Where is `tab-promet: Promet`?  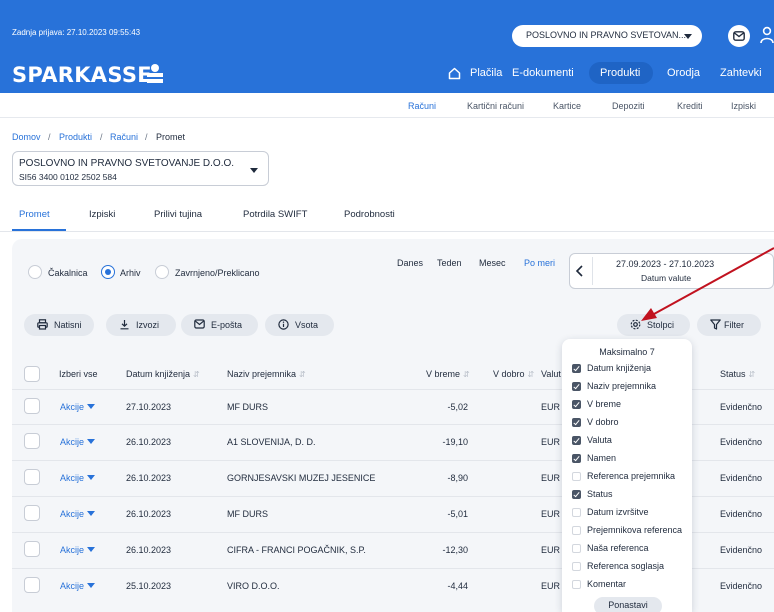
tab-promet: Promet is located at coordinates (34, 214).